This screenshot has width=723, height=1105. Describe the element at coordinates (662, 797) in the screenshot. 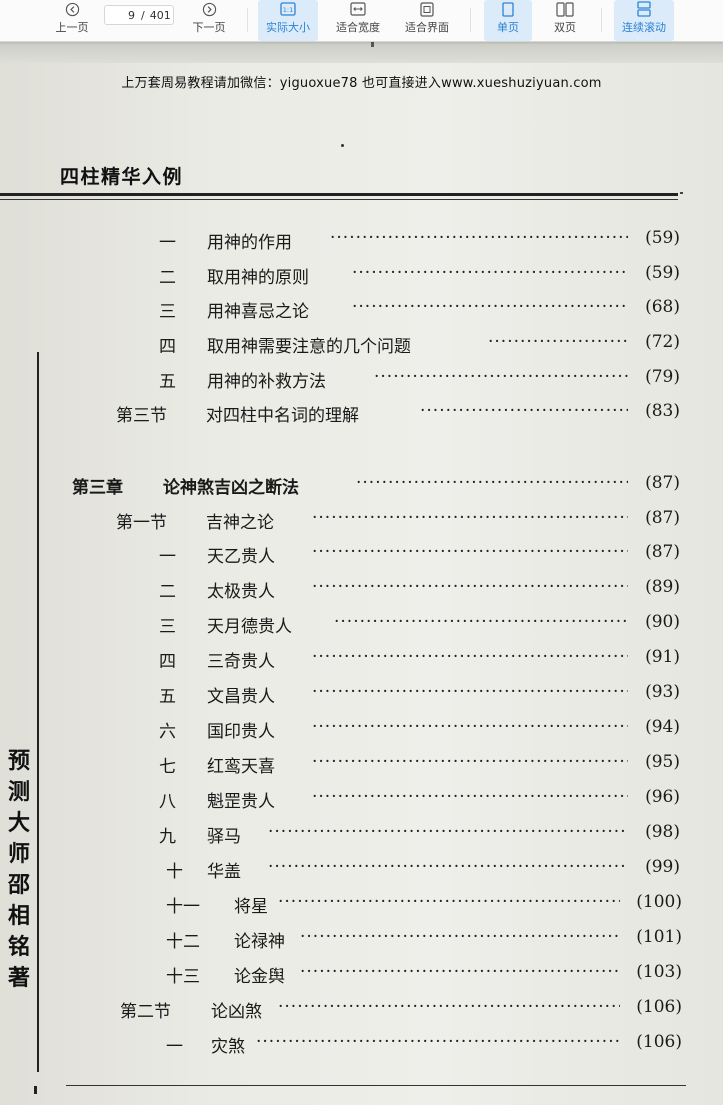

I see `toc-page: (96)` at that location.